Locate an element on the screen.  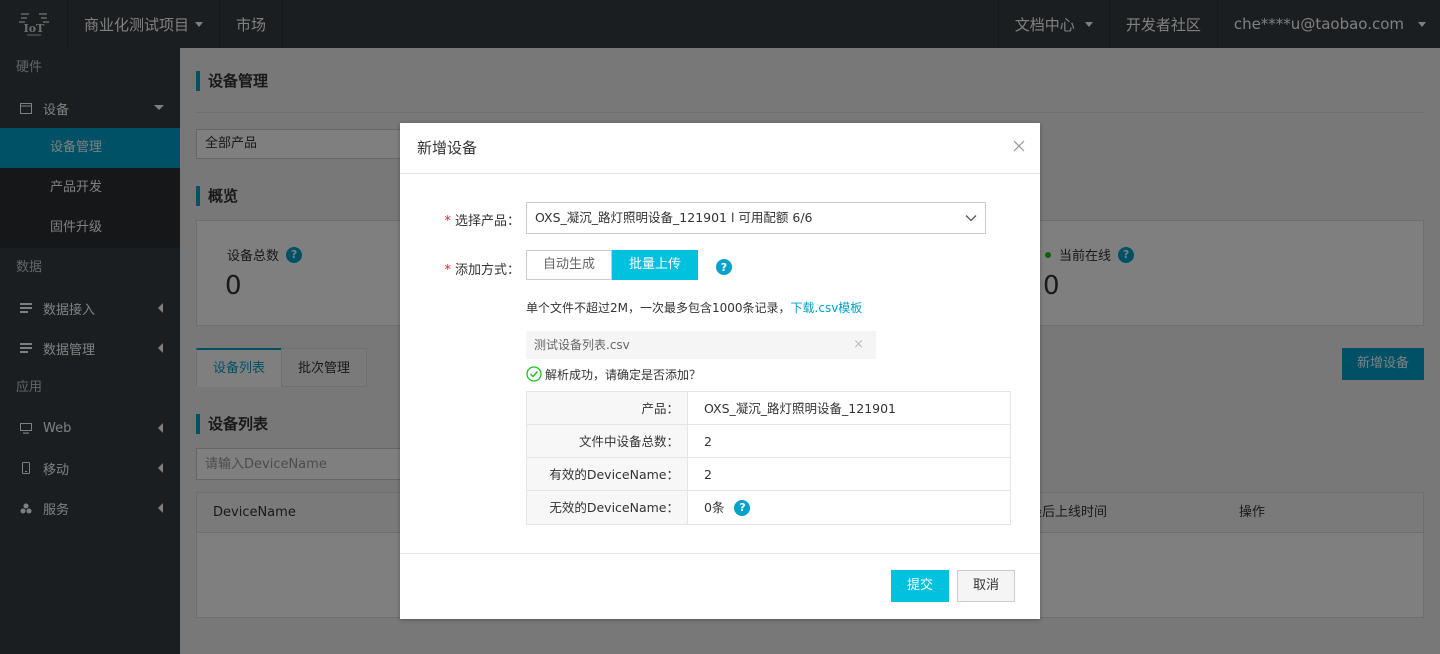
product-select: OXS_凝沉_路灯照明设备_121901 l 可用配额 6/6 is located at coordinates (756, 218).